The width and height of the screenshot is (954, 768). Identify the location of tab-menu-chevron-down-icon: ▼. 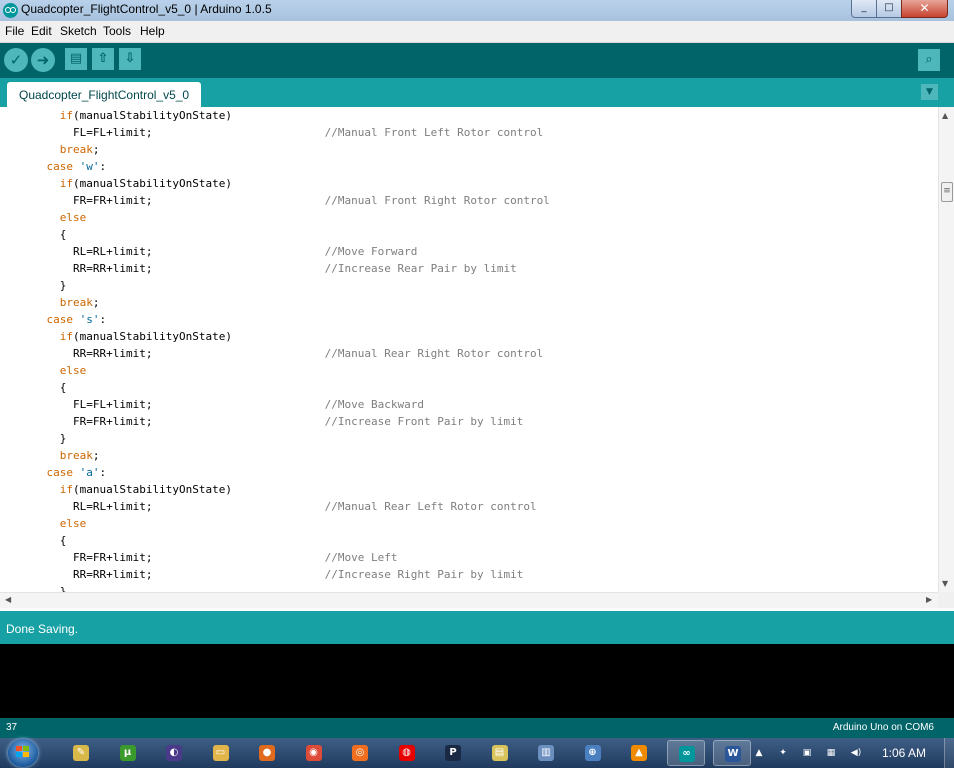
(929, 92).